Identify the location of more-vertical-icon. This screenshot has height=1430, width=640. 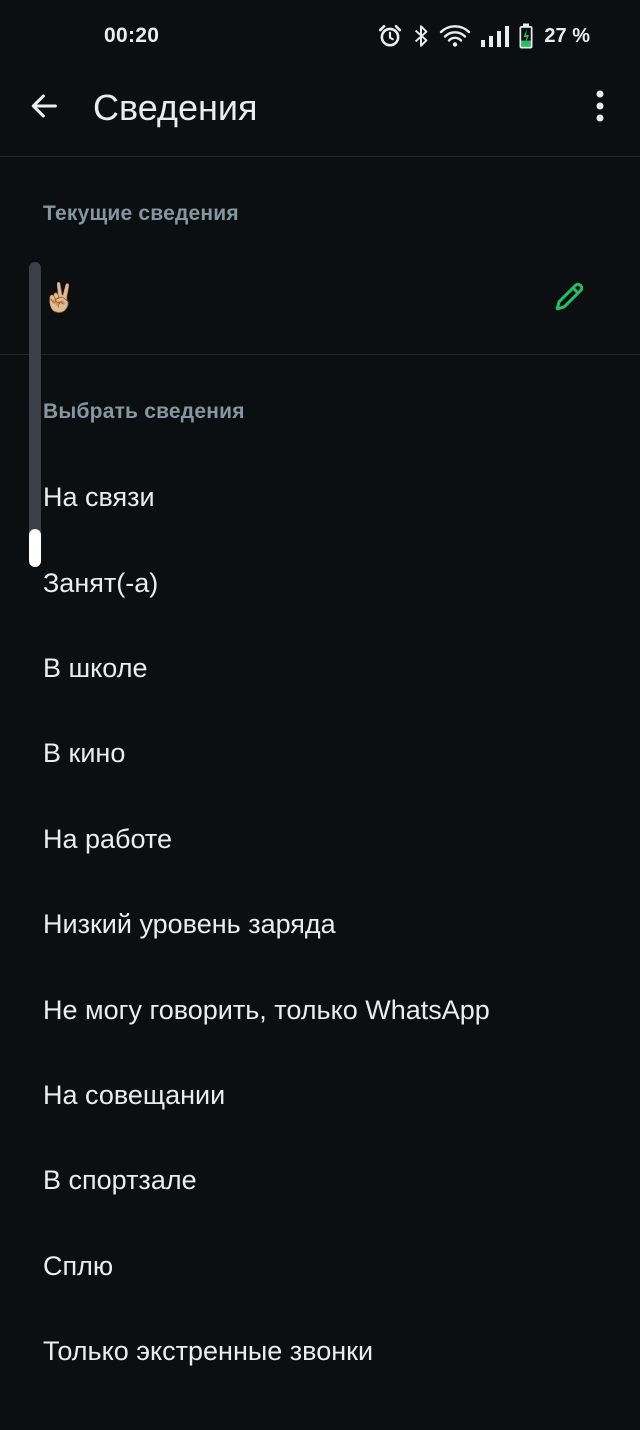
(600, 108).